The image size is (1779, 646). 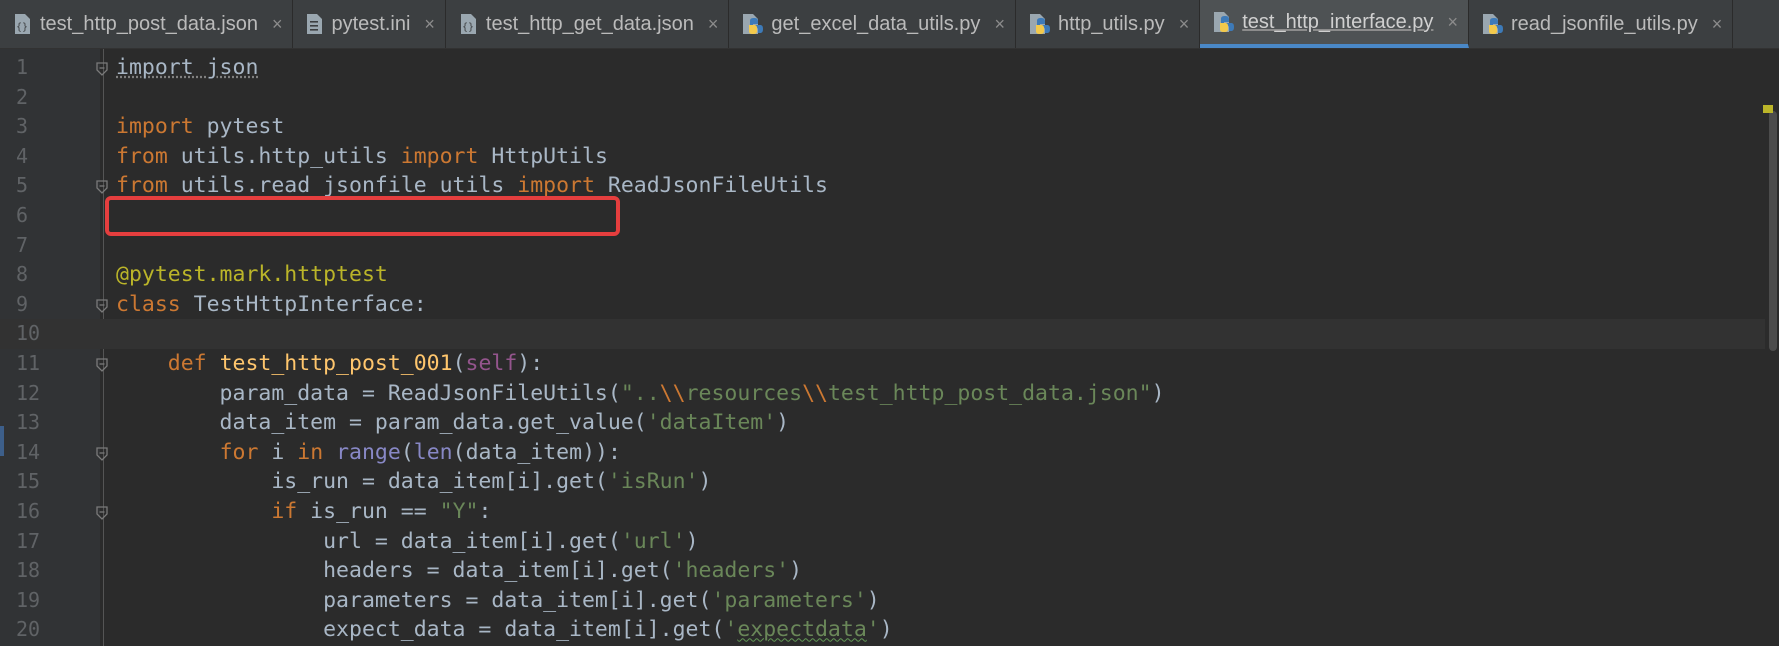 I want to click on code-line: 9 class TestHttpInterface:, so click(x=889, y=305).